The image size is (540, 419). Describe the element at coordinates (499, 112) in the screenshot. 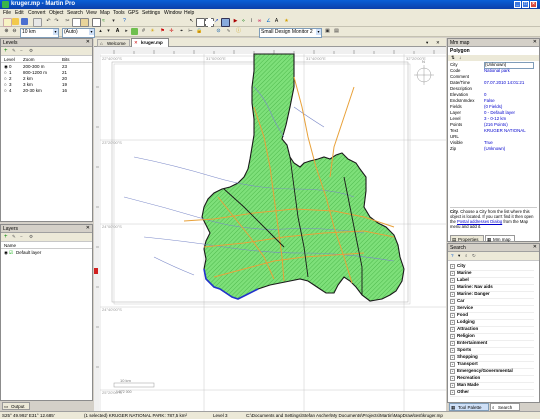

I see `property-value: 0 - Default layer` at that location.